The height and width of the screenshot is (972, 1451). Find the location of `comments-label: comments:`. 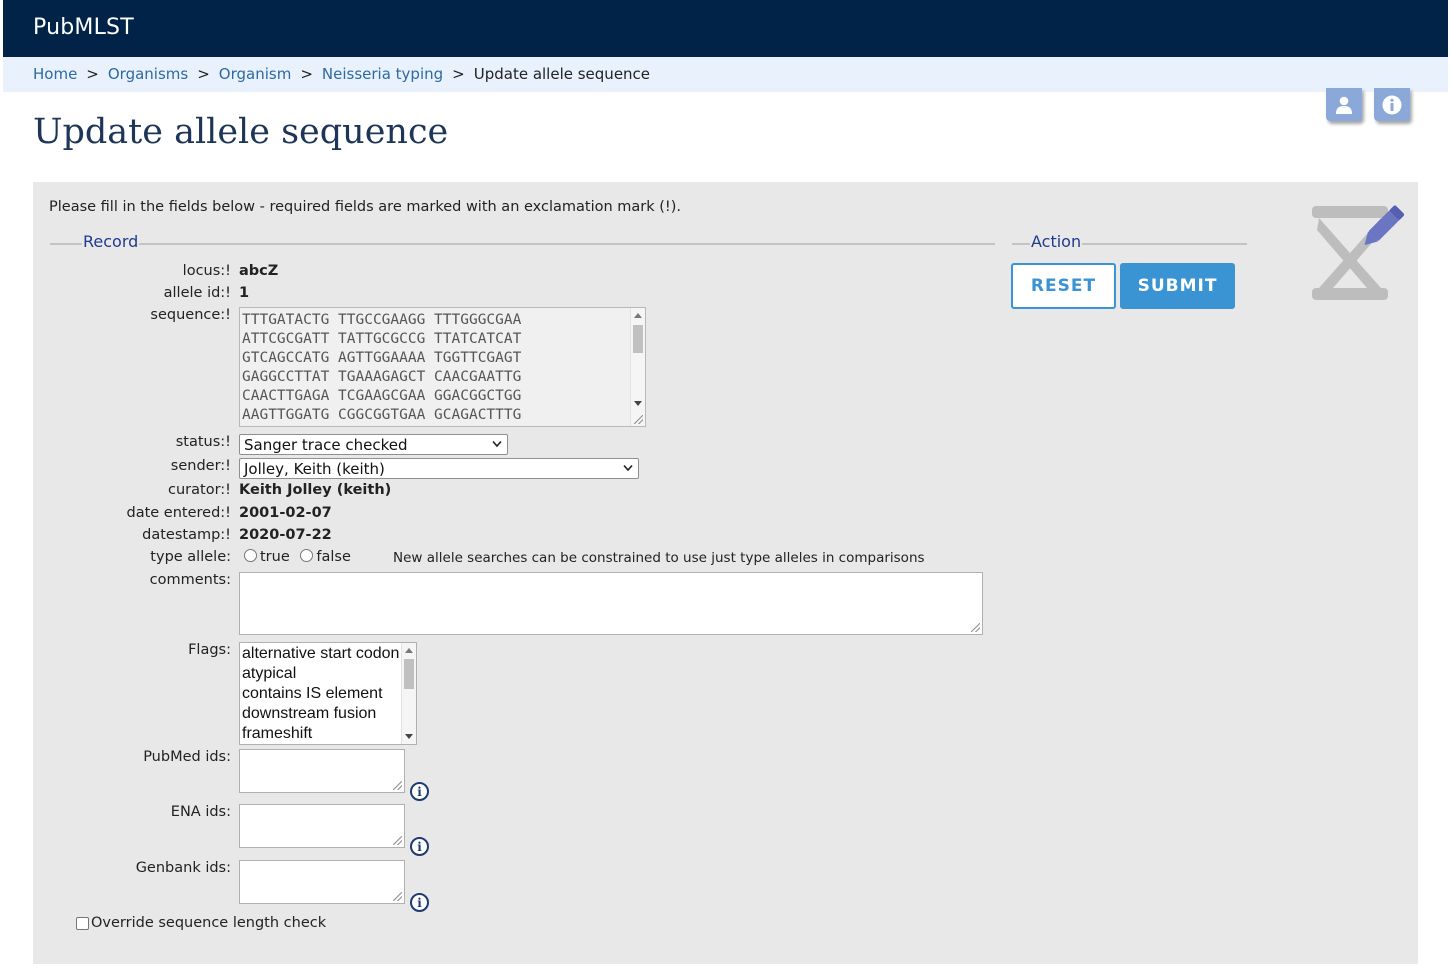

comments-label: comments: is located at coordinates (190, 580).